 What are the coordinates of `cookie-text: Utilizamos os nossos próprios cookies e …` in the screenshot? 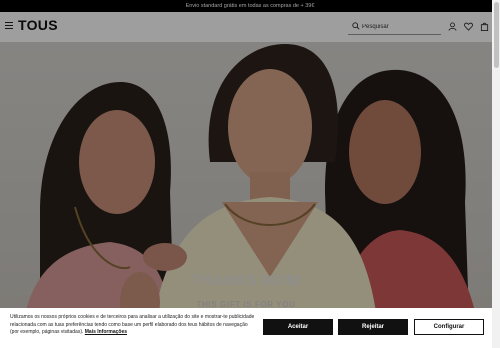 It's located at (132, 325).